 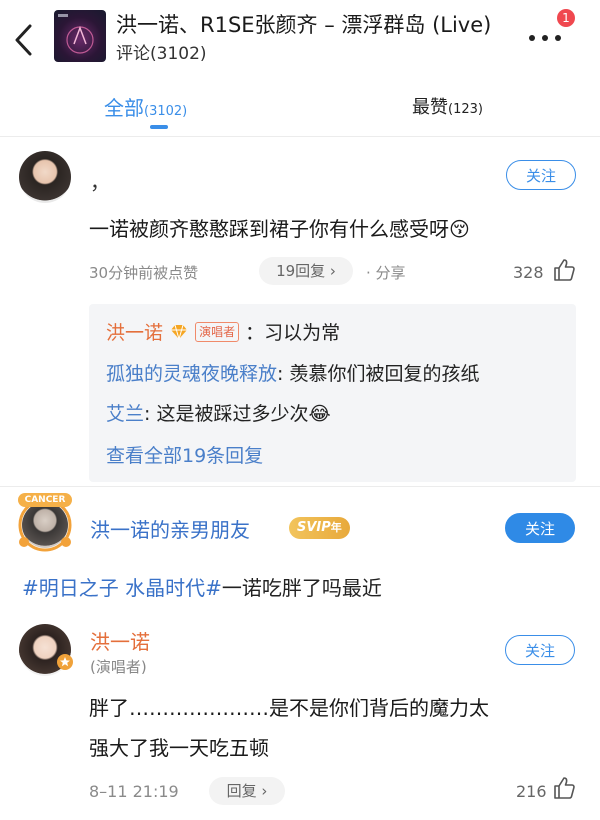 I want to click on song-title: 洪一诺、R1SE张颜齐 – 漂浮群岛 (Live), so click(x=304, y=25).